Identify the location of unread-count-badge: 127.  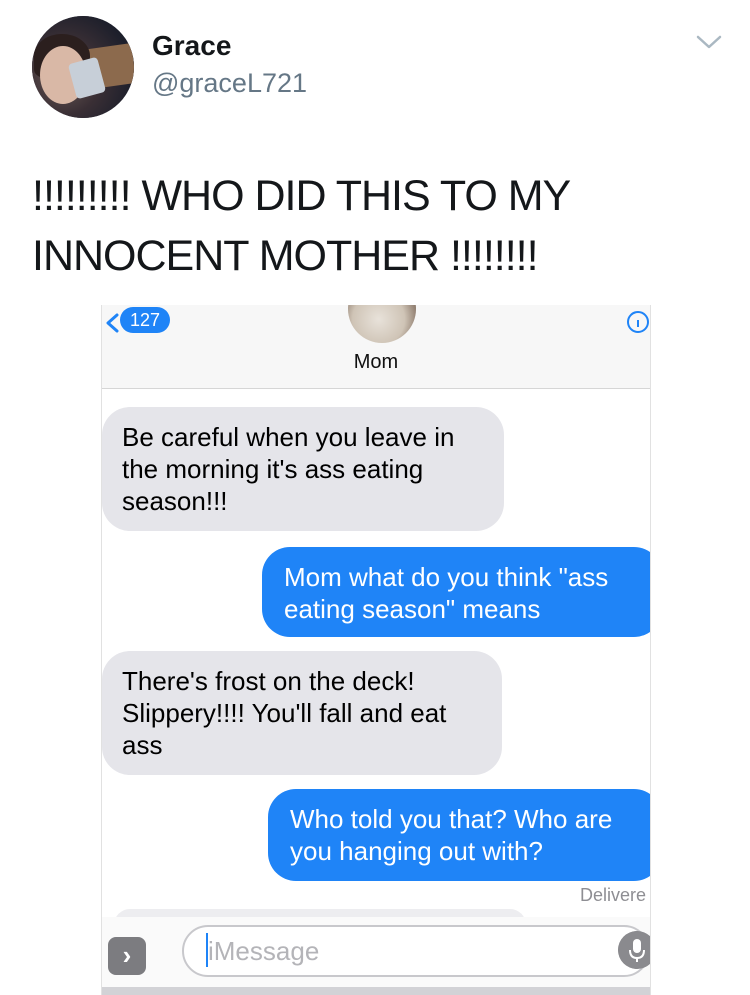
(145, 320).